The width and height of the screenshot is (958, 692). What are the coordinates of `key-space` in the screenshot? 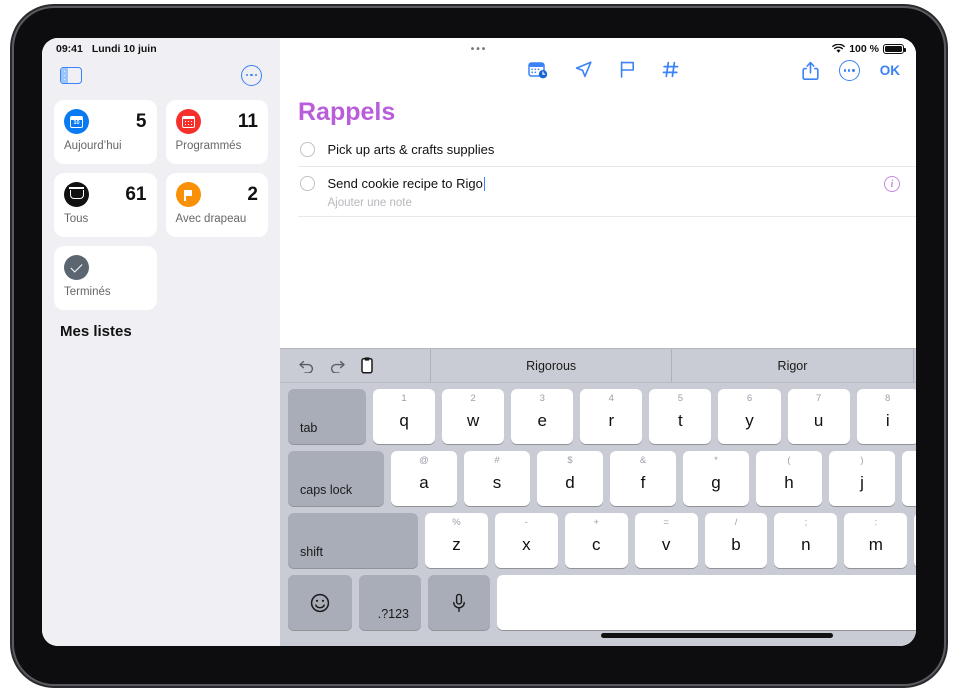 It's located at (706, 602).